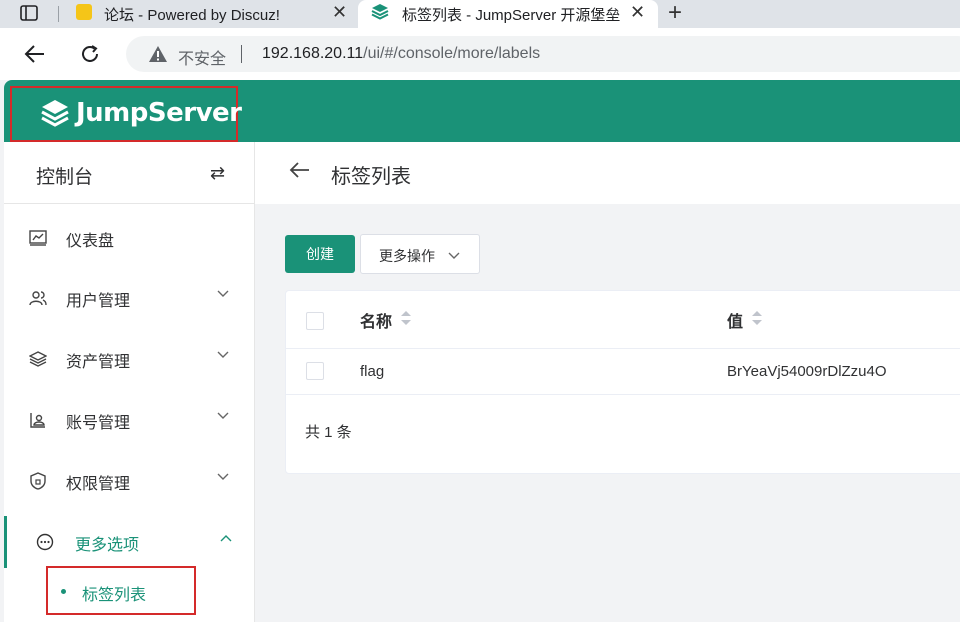 This screenshot has width=960, height=622. What do you see at coordinates (65, 177) in the screenshot?
I see `sidebar-title: 控制台` at bounding box center [65, 177].